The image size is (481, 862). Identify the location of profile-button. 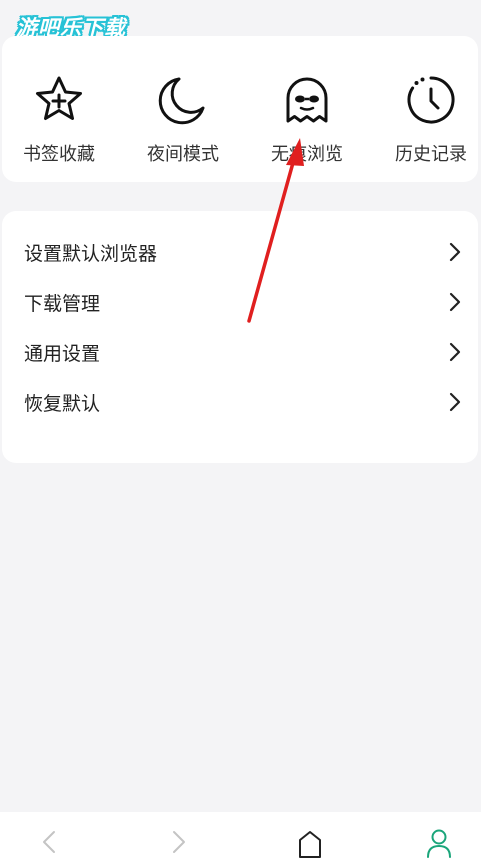
(439, 842).